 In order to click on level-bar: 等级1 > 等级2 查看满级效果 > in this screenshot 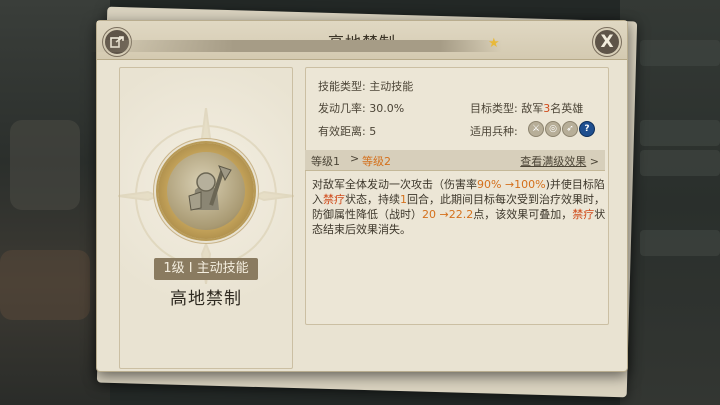, I will do `click(455, 160)`.